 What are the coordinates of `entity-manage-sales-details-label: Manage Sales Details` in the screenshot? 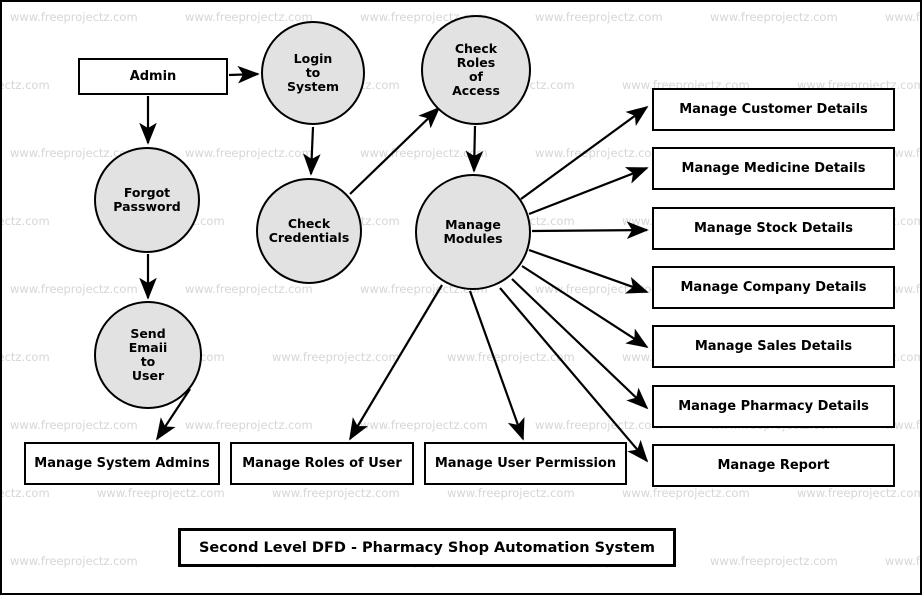 It's located at (773, 346).